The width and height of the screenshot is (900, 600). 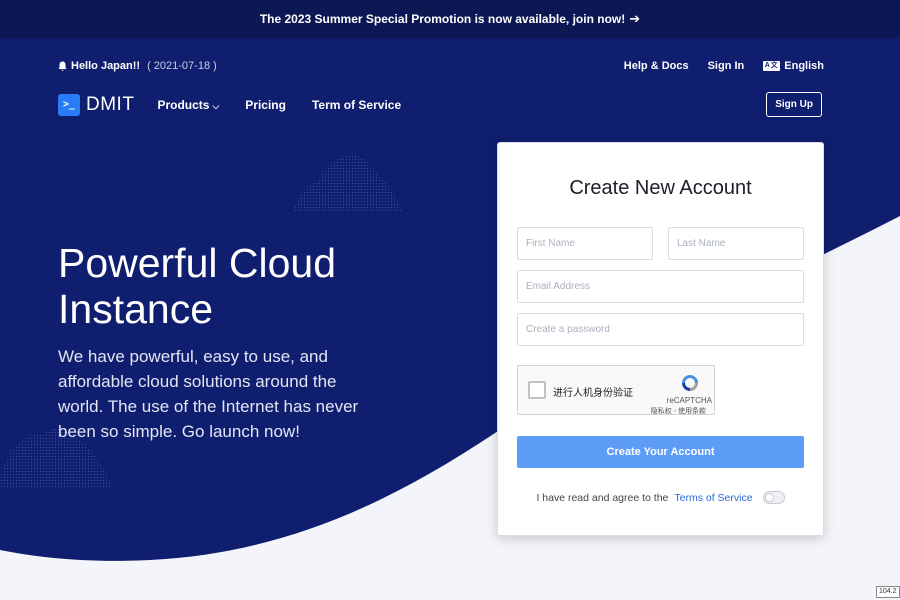 What do you see at coordinates (769, 497) in the screenshot?
I see `toggle-knob` at bounding box center [769, 497].